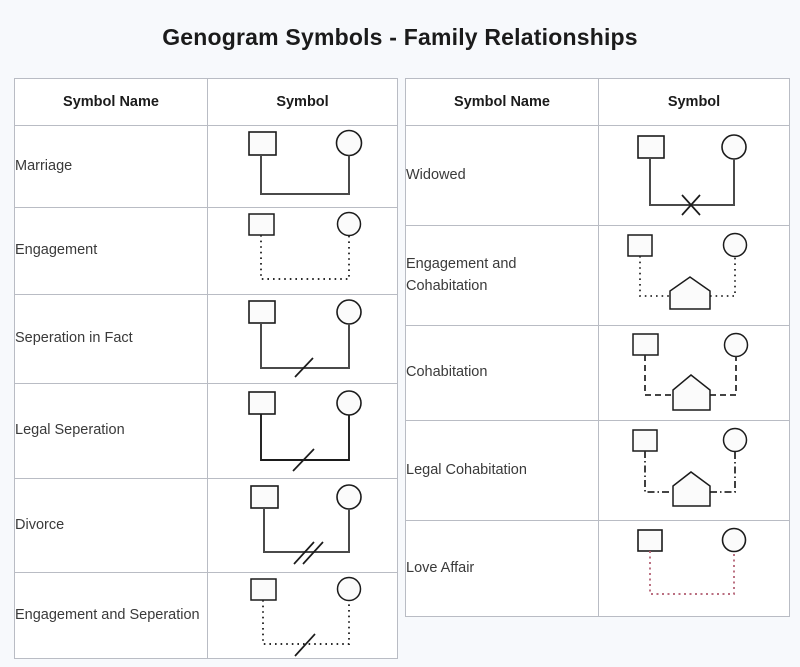  I want to click on symbol-cell-engagement-and-cohabitation, so click(694, 275).